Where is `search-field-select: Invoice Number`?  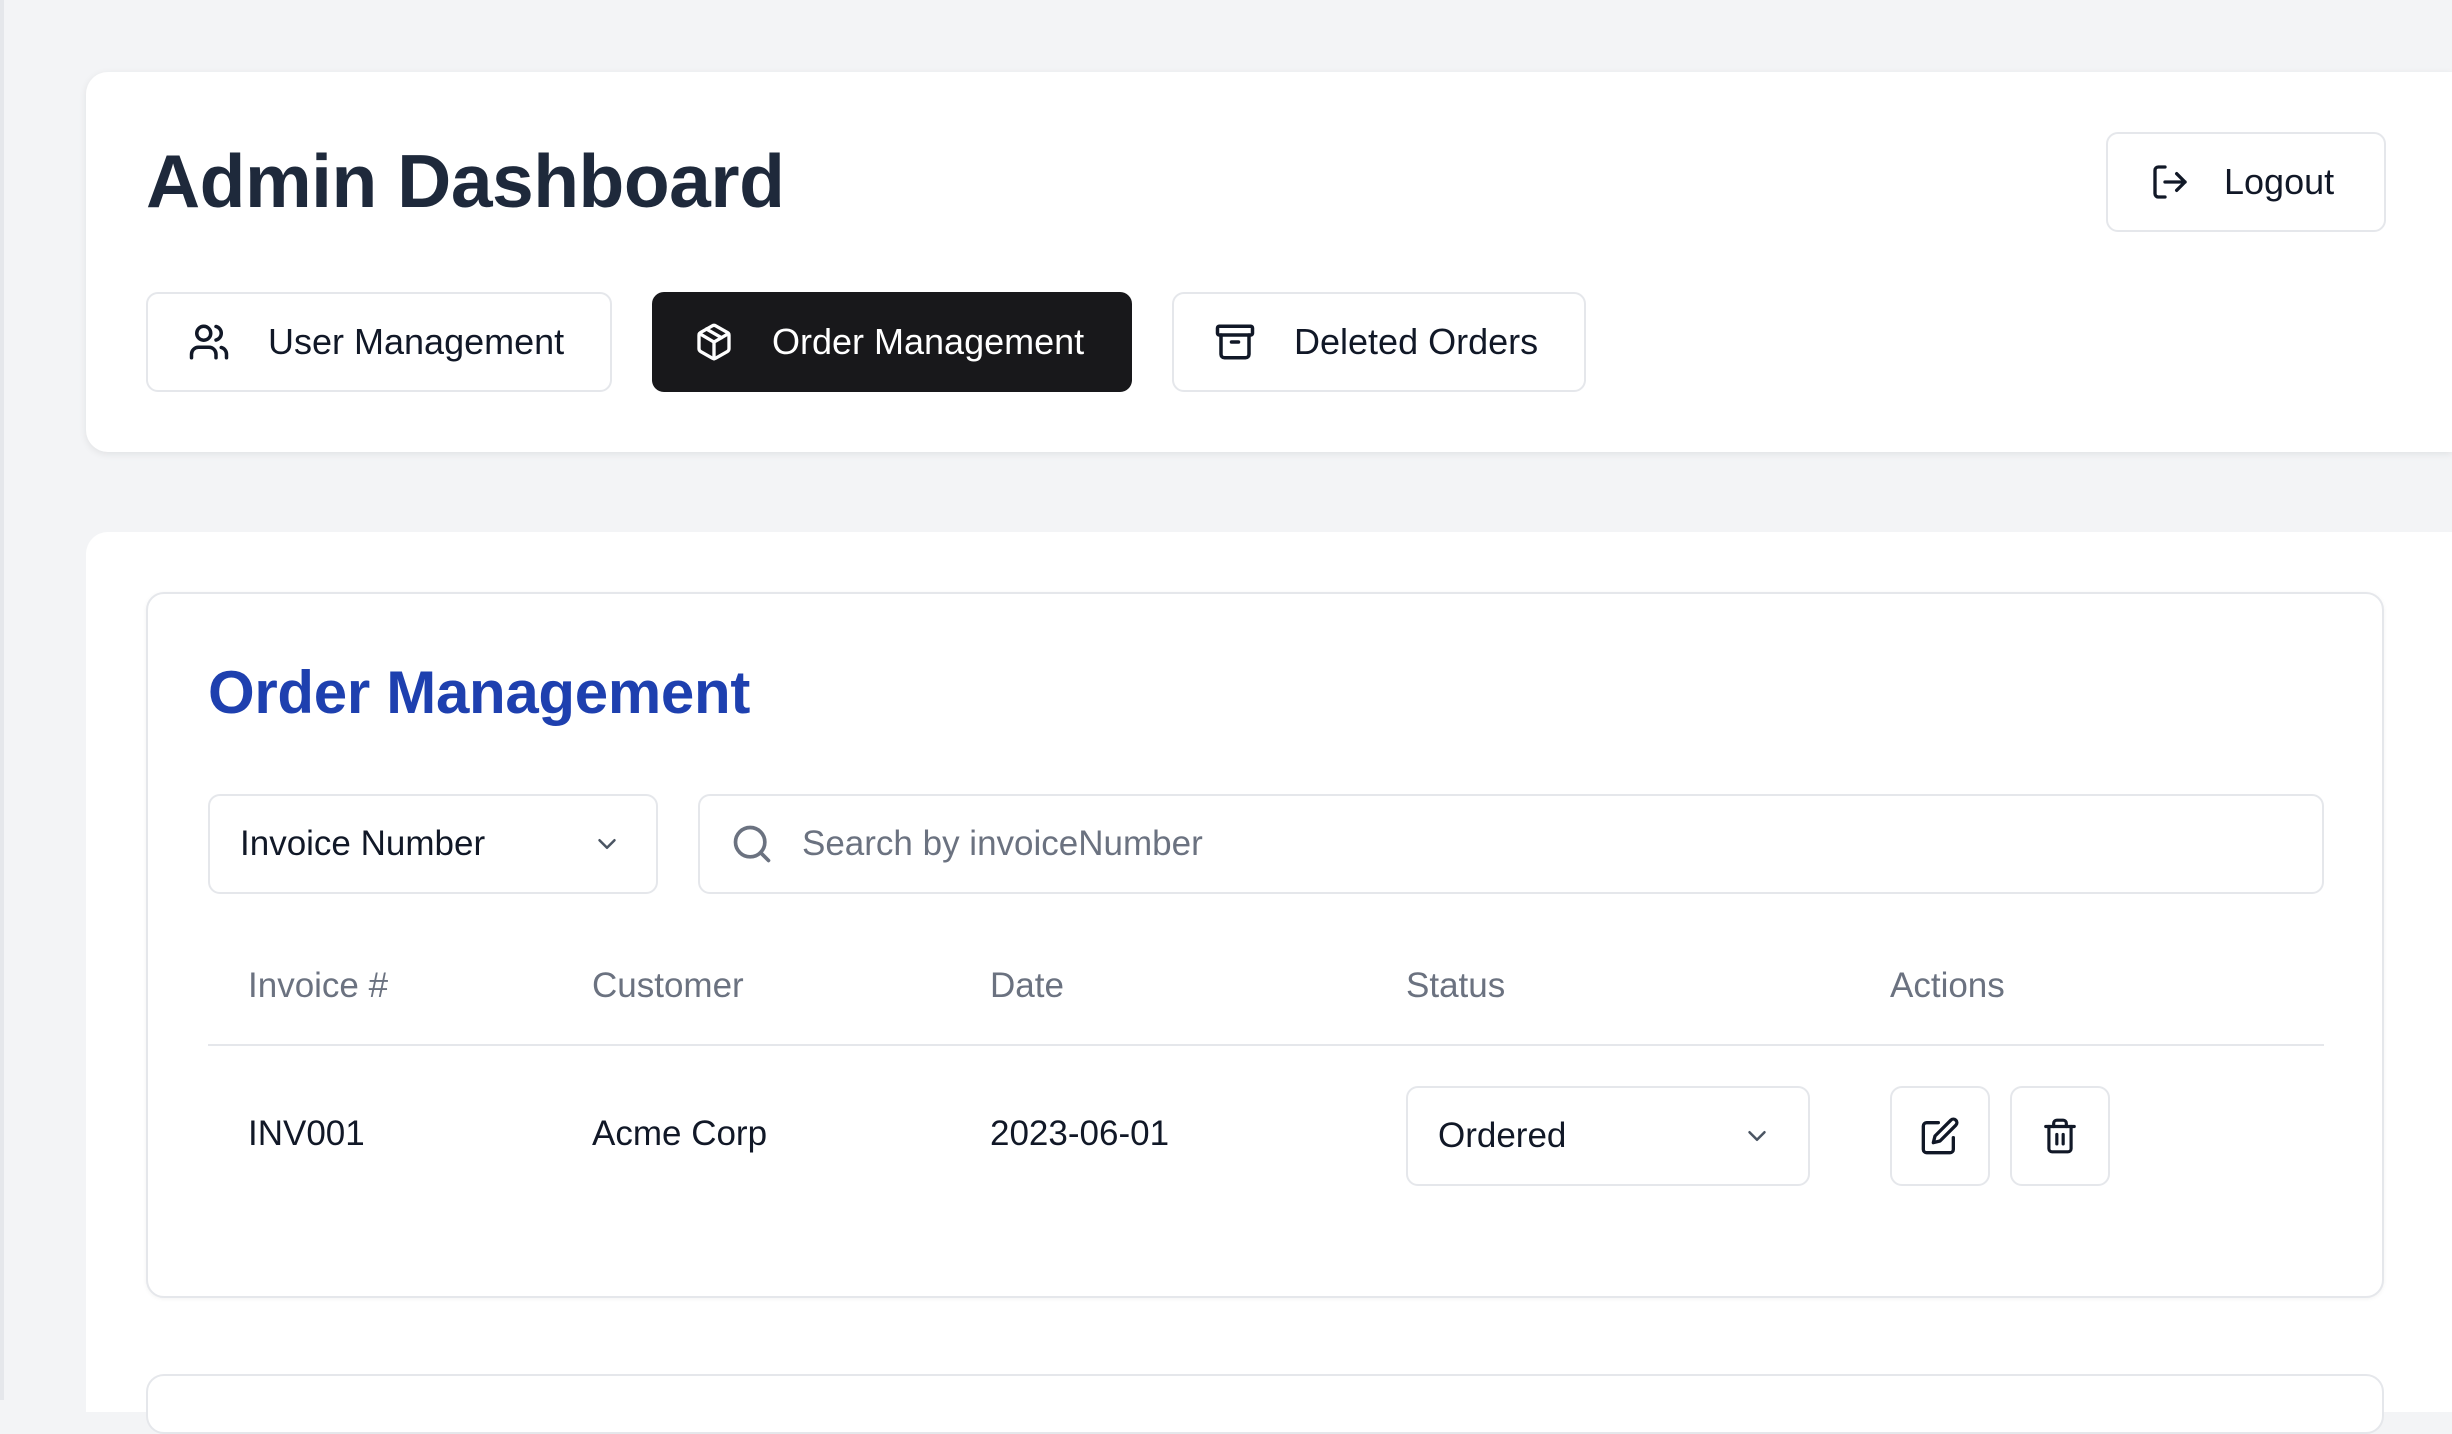
search-field-select: Invoice Number is located at coordinates (433, 844).